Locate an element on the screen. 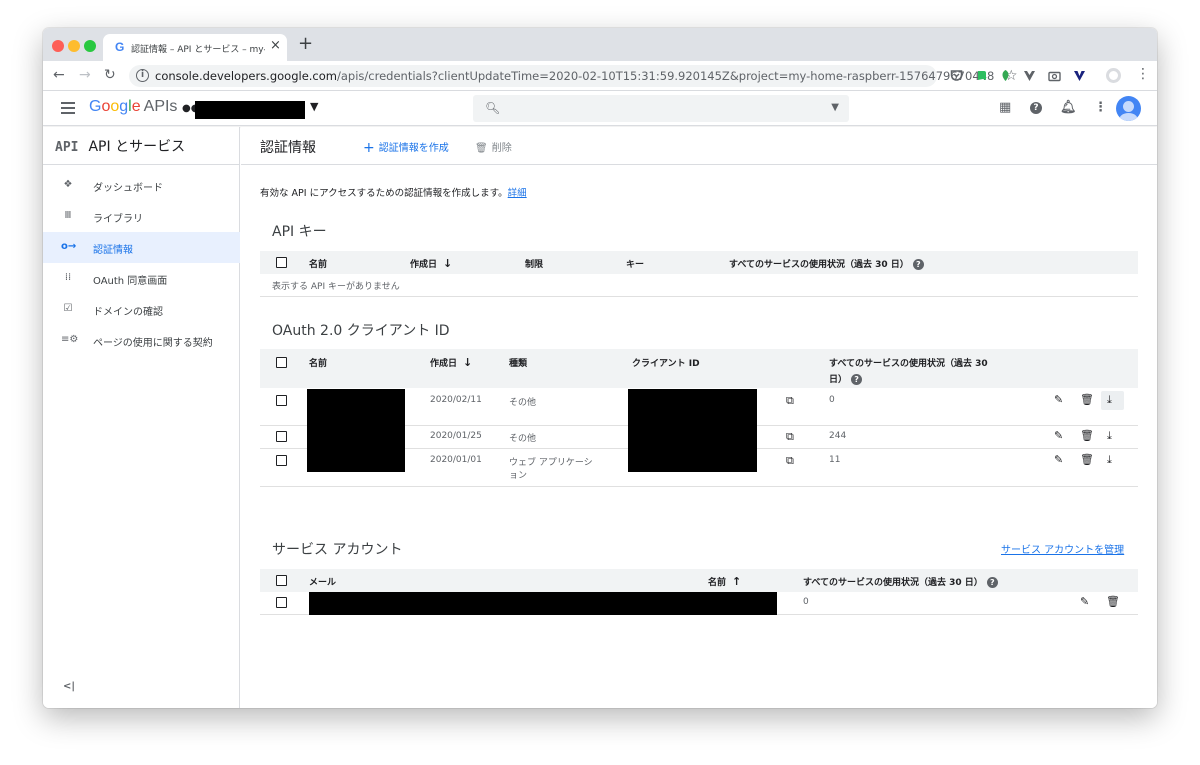 The image size is (1200, 765). oauth-title: OAuth 2.0 クライアント ID is located at coordinates (361, 331).